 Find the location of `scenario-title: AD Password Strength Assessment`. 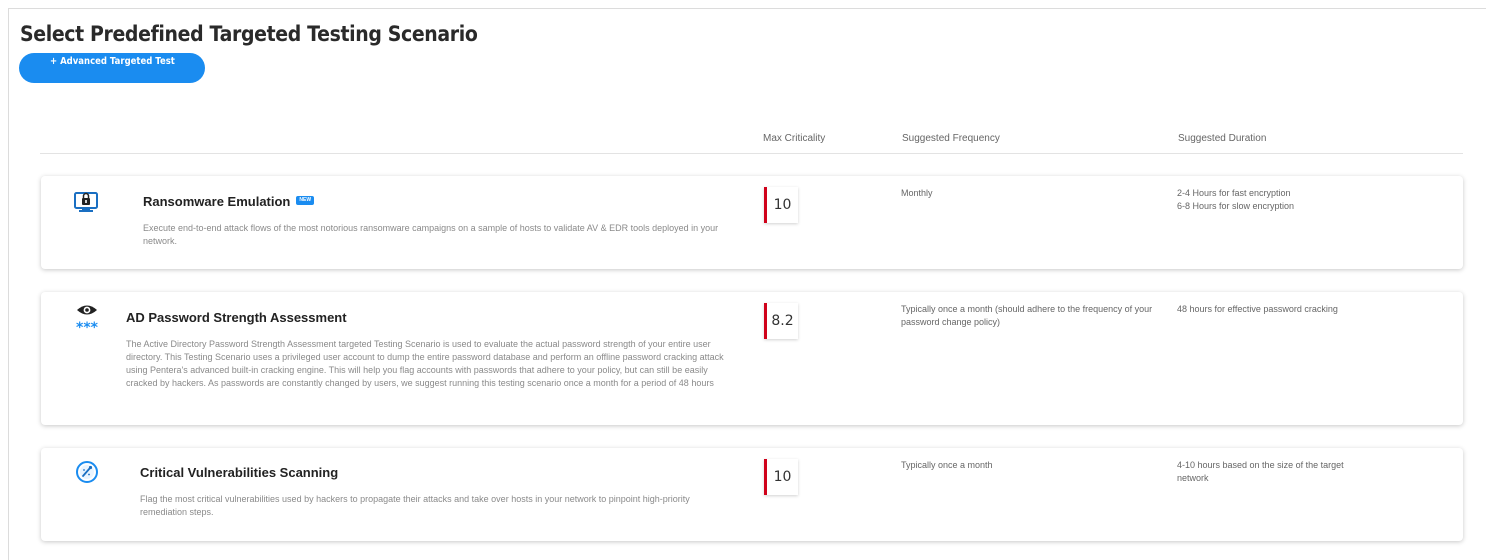

scenario-title: AD Password Strength Assessment is located at coordinates (236, 317).